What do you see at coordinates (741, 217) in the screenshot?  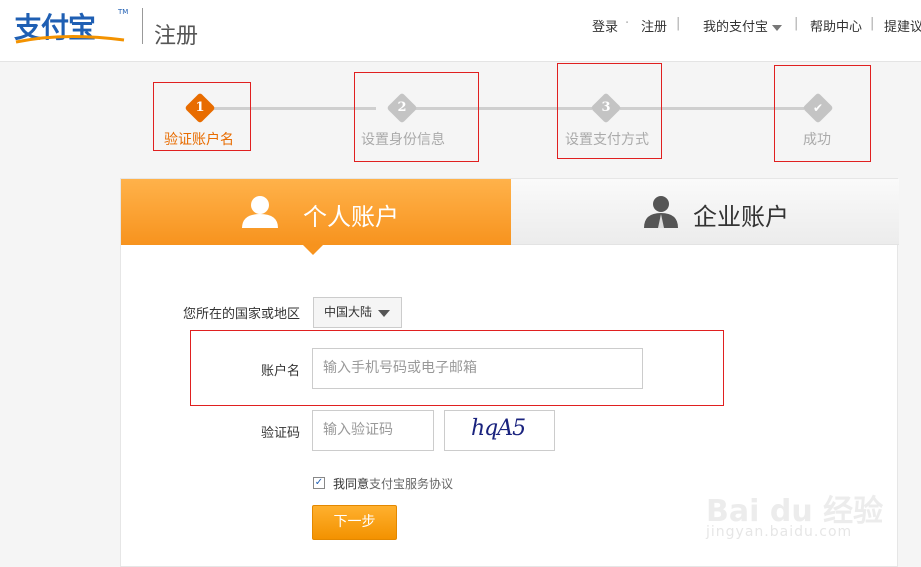 I see `tab-label: 企业账户` at bounding box center [741, 217].